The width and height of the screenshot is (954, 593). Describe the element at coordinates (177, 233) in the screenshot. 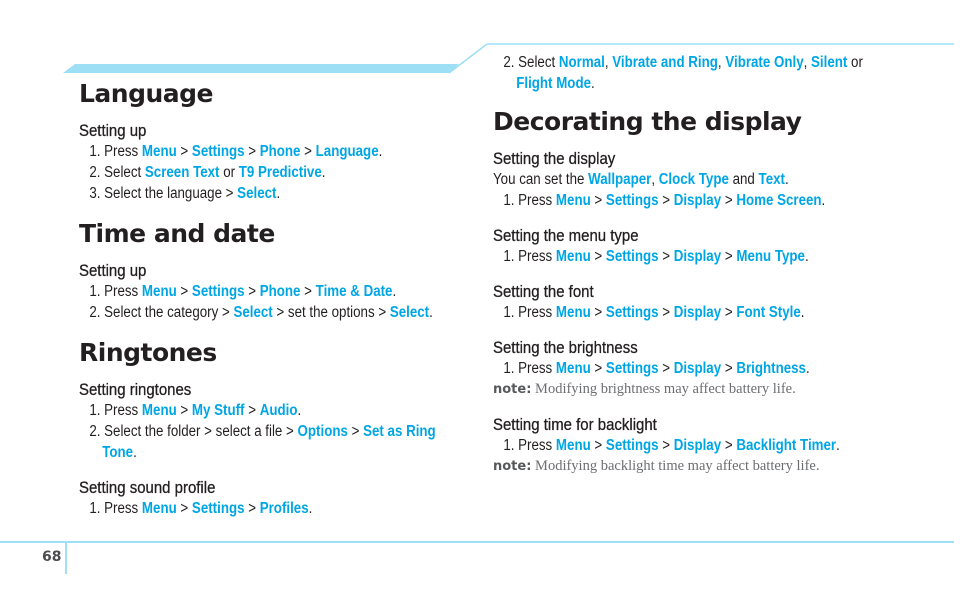

I see `heading-time-and-date: Time and date` at that location.